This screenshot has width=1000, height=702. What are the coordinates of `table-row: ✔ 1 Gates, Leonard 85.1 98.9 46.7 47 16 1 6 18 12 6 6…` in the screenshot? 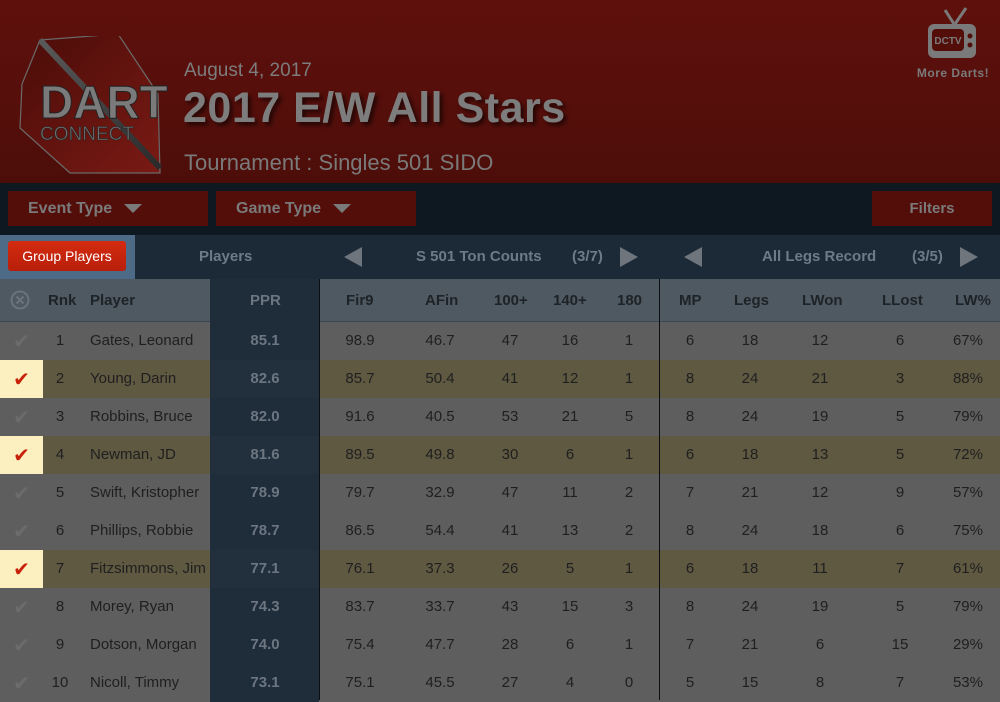 It's located at (500, 341).